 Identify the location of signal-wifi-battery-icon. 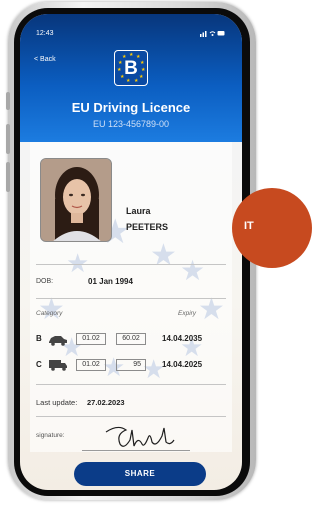
(212, 34).